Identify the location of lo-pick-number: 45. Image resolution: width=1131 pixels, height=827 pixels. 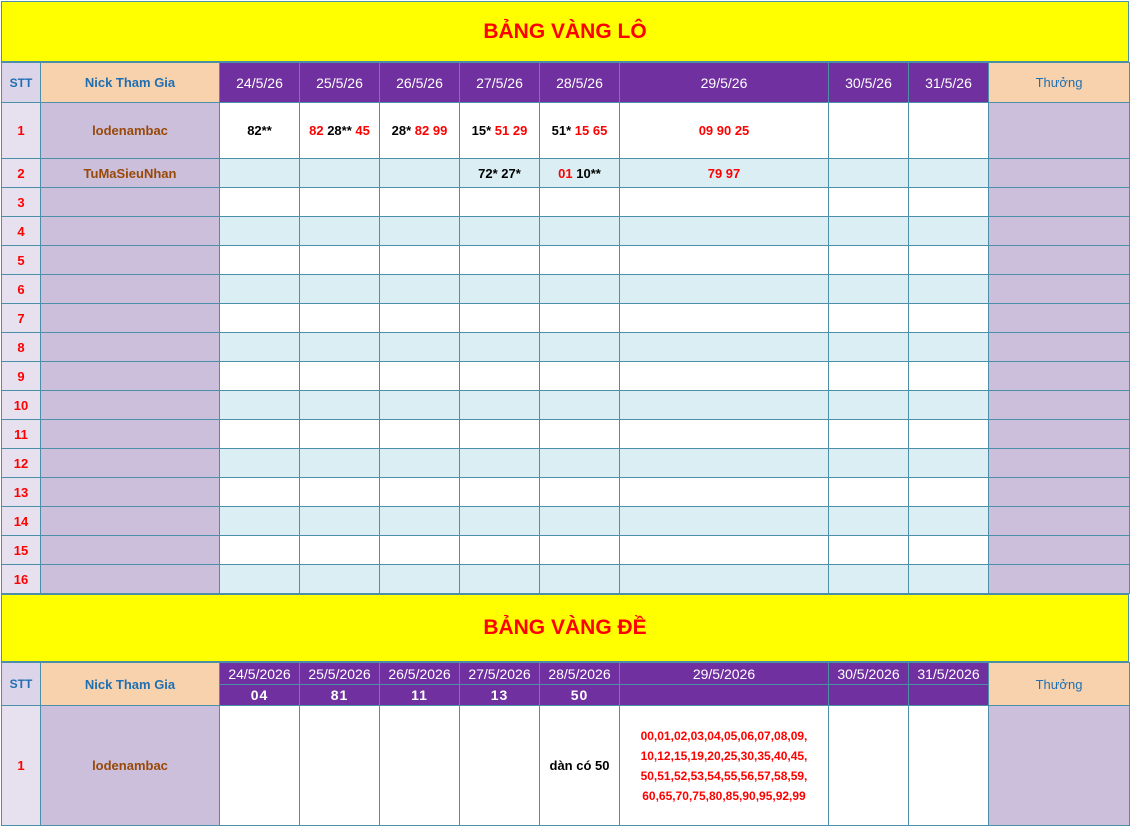
(362, 130).